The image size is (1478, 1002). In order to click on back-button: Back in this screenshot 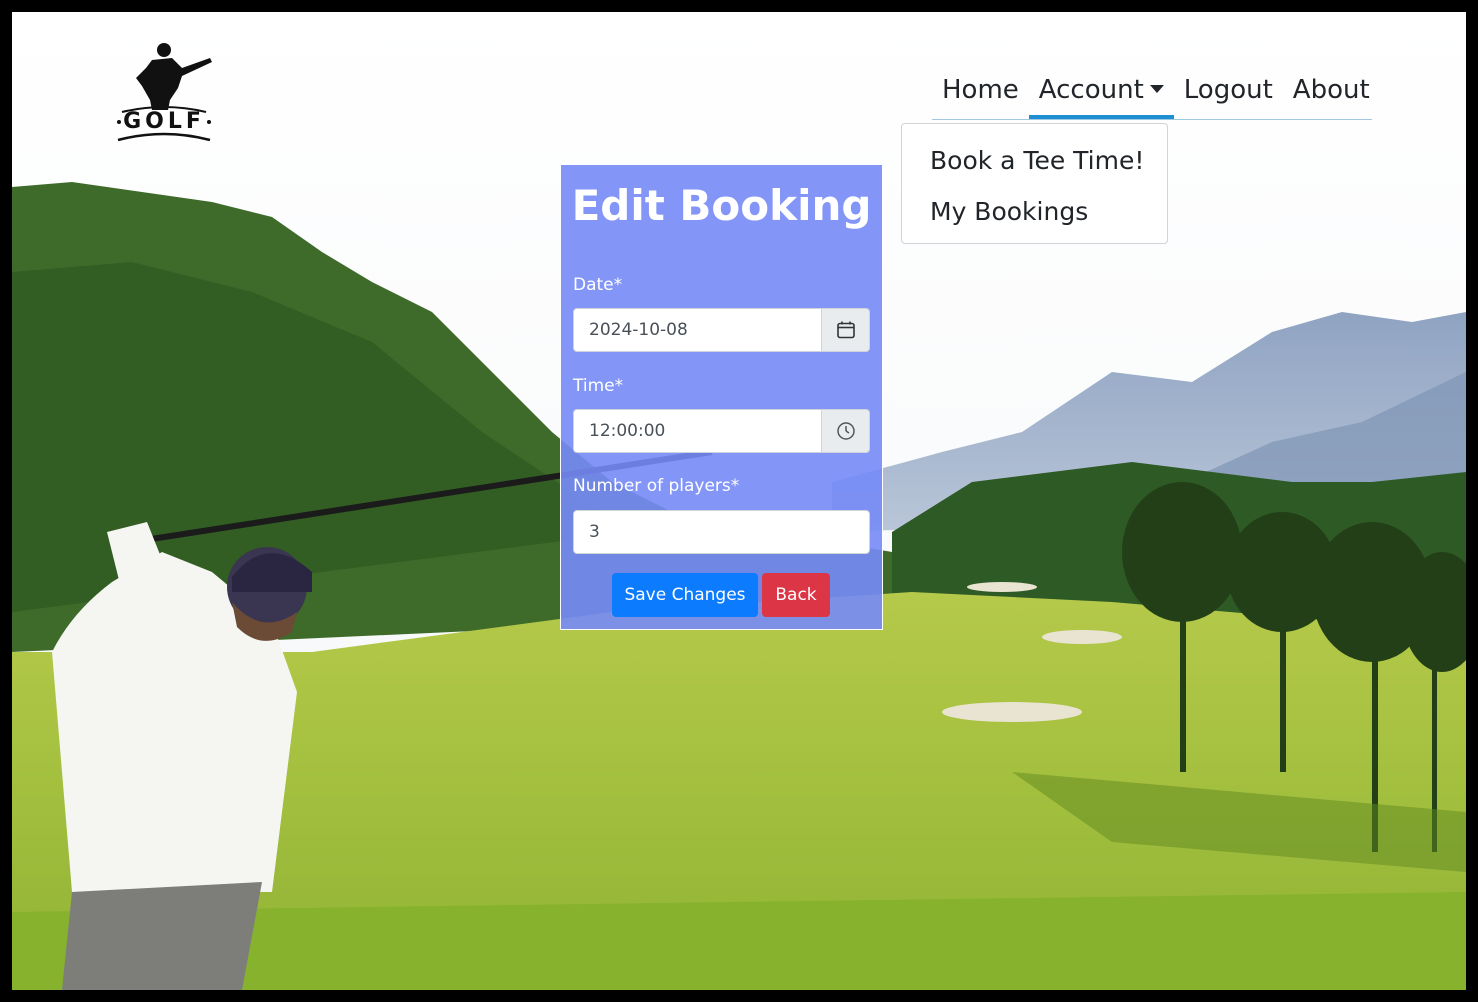, I will do `click(796, 595)`.